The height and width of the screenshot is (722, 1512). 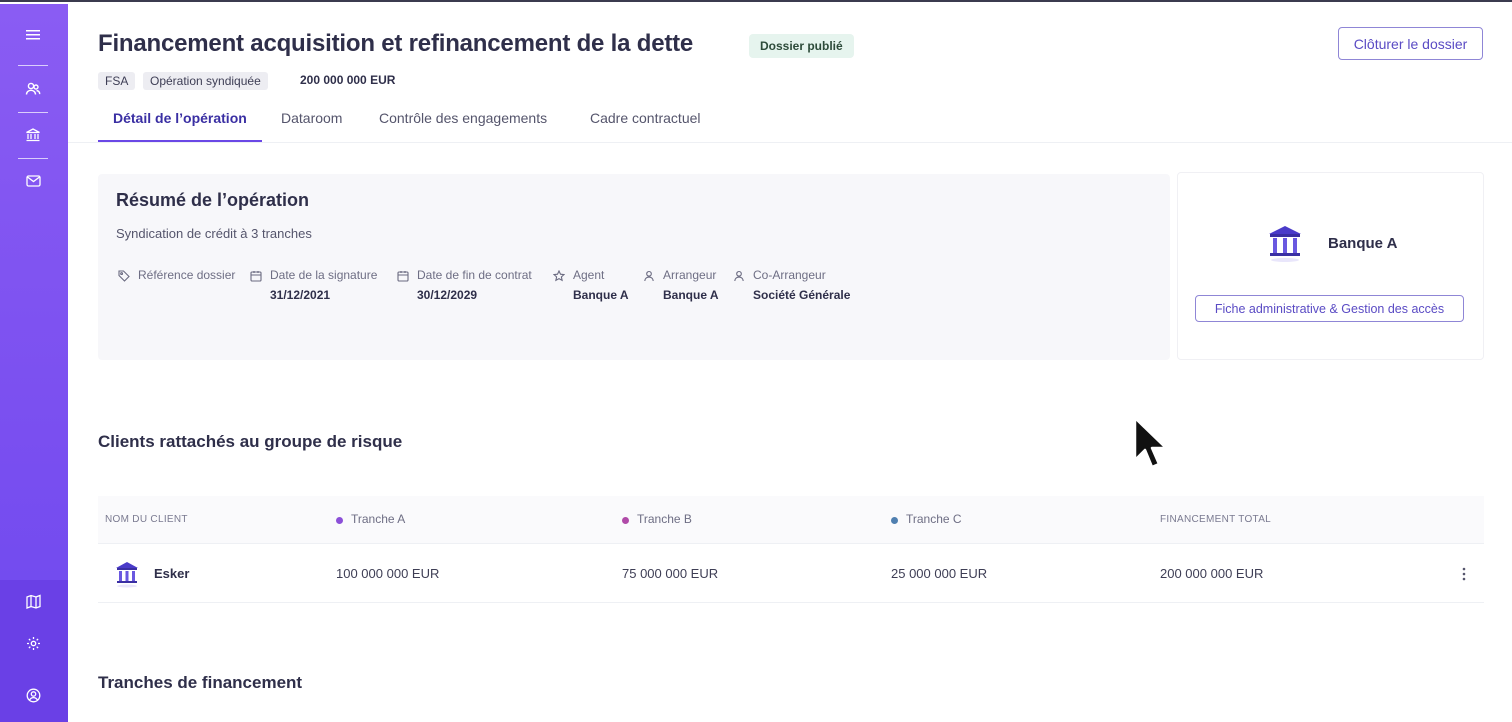 What do you see at coordinates (670, 573) in the screenshot?
I see `cell-tranche-b: 75 000 000 EUR` at bounding box center [670, 573].